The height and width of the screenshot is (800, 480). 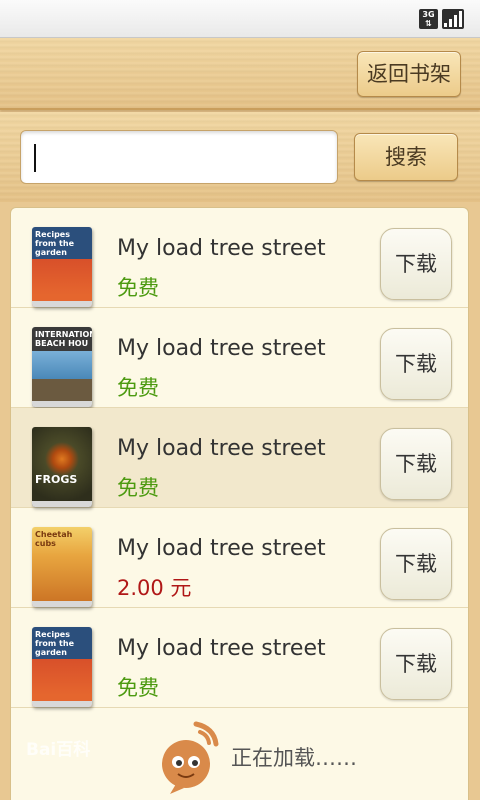 What do you see at coordinates (58, 750) in the screenshot?
I see `watermark: Bai百科` at bounding box center [58, 750].